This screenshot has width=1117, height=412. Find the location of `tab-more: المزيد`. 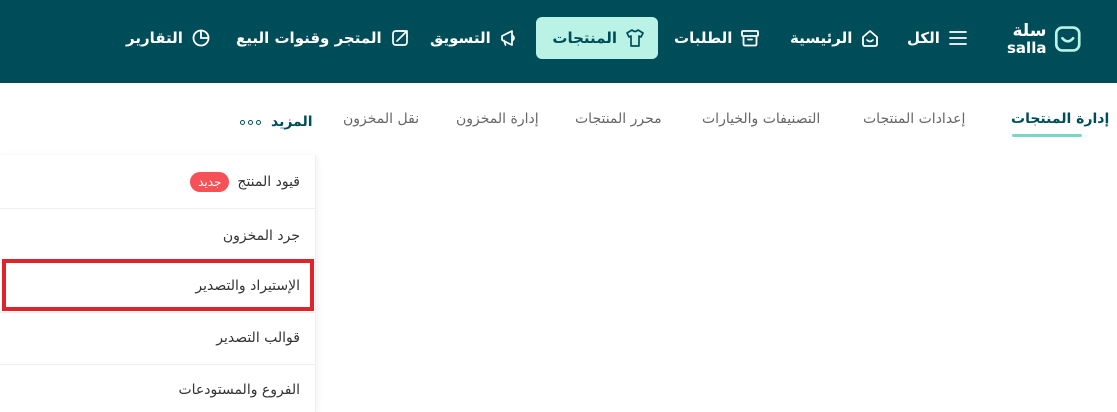

tab-more: المزيد is located at coordinates (276, 122).